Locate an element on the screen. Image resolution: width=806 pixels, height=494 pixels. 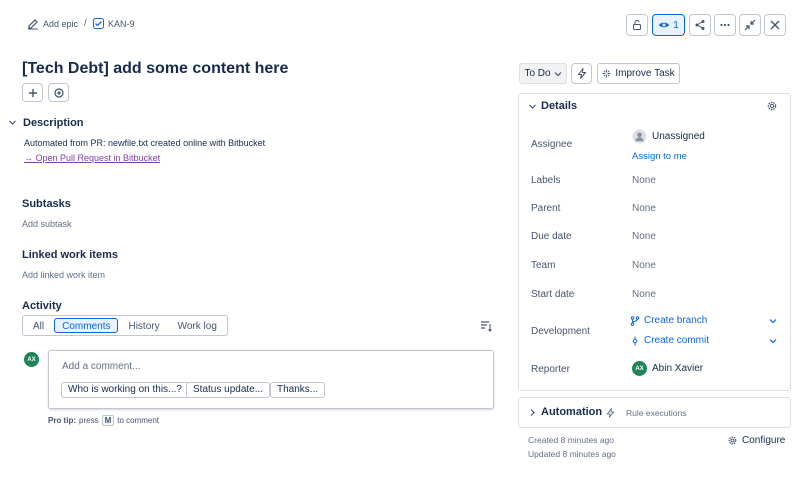
comment-avatar: AX is located at coordinates (31, 359).